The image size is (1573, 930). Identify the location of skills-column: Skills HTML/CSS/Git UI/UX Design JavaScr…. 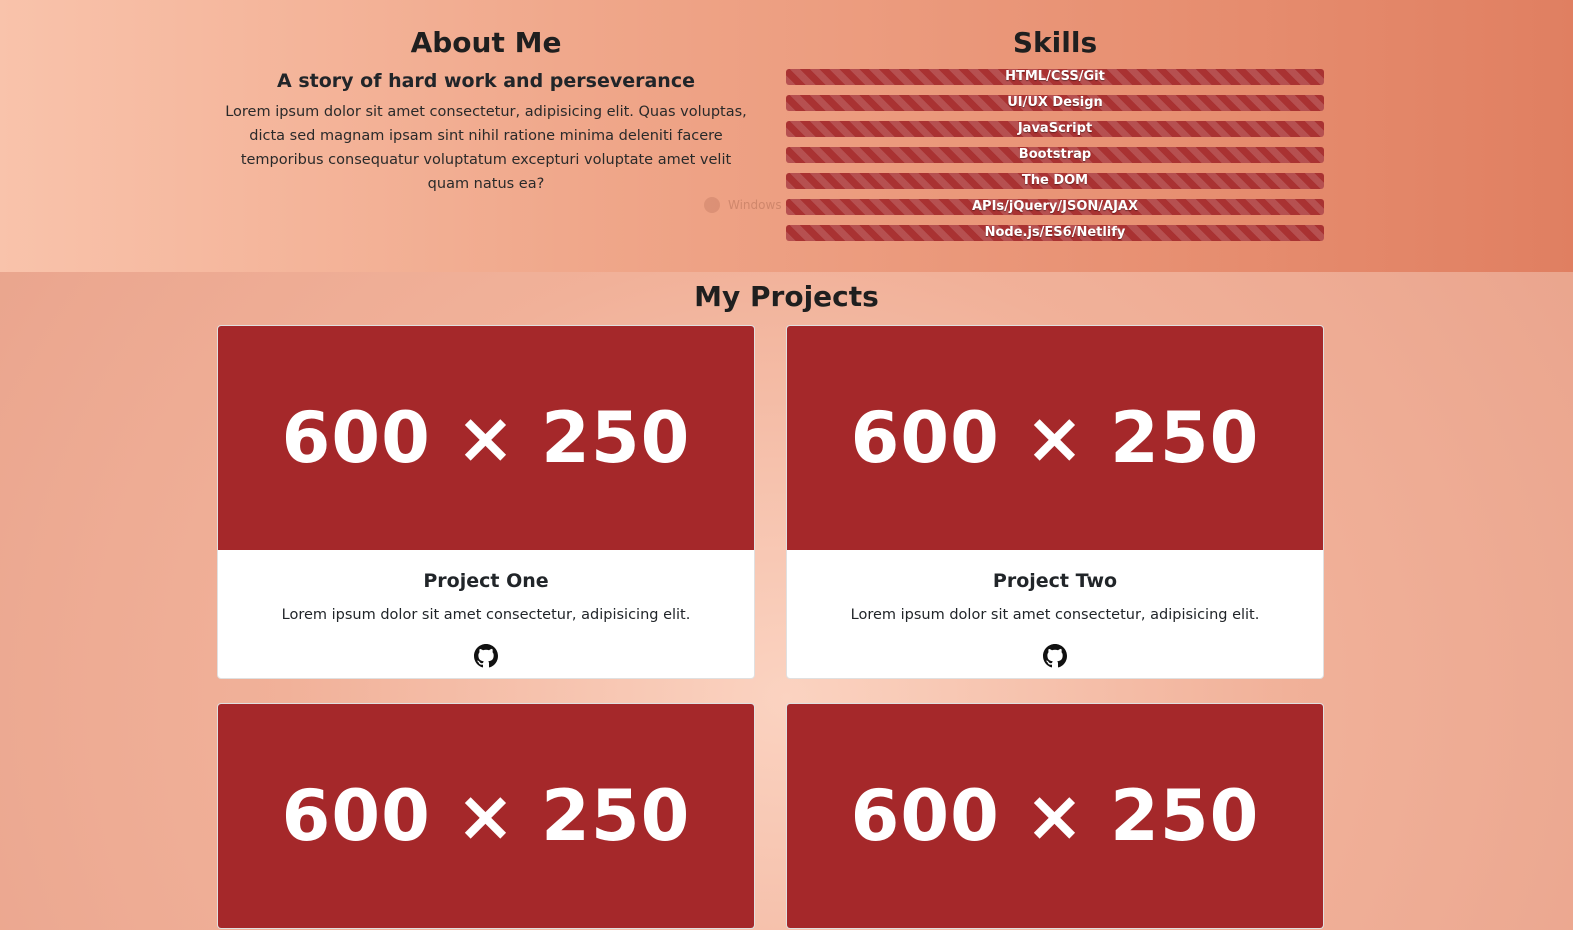
(1055, 120).